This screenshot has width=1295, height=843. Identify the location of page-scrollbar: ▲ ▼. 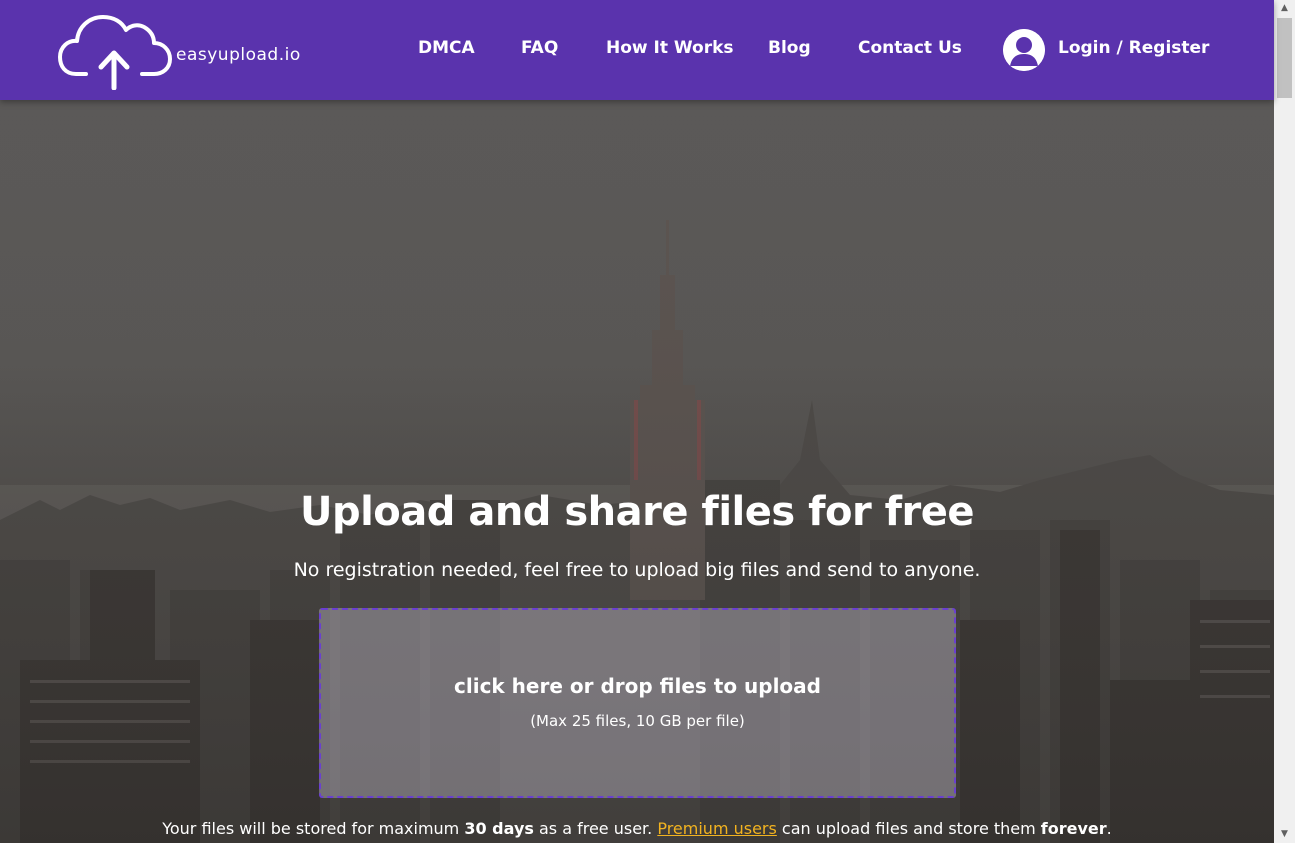
(1284, 421).